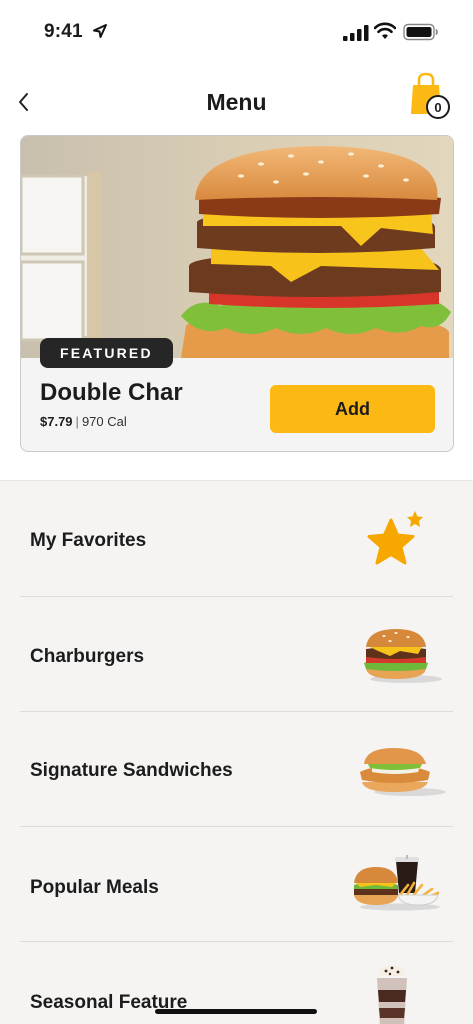  I want to click on menu-category-label: Popular Meals, so click(94, 887).